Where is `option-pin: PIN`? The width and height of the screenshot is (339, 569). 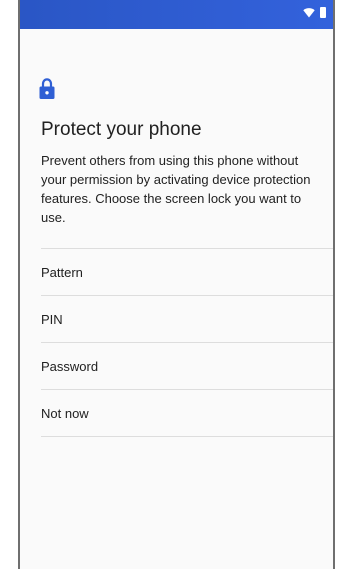 option-pin: PIN is located at coordinates (187, 319).